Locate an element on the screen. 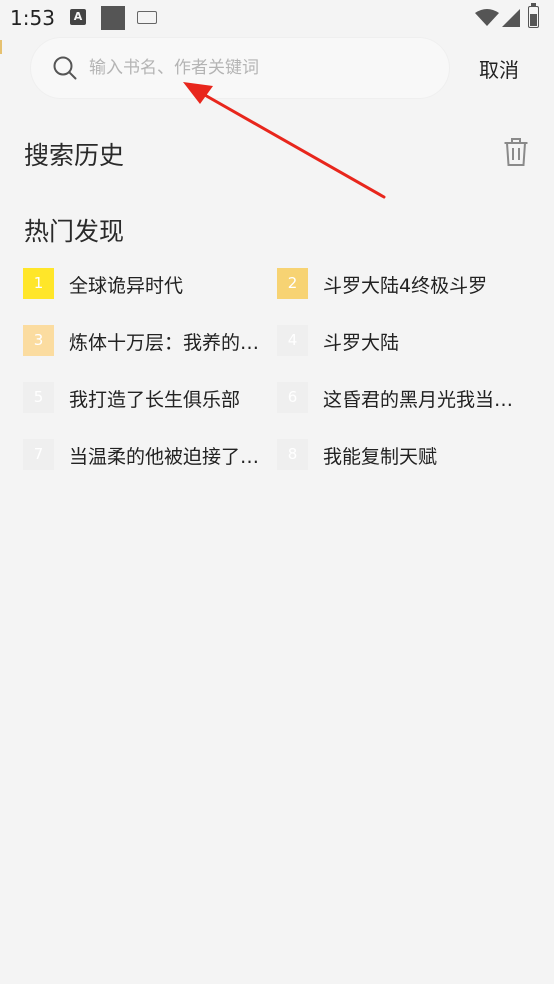 This screenshot has width=554, height=984. wifi-icon is located at coordinates (487, 17).